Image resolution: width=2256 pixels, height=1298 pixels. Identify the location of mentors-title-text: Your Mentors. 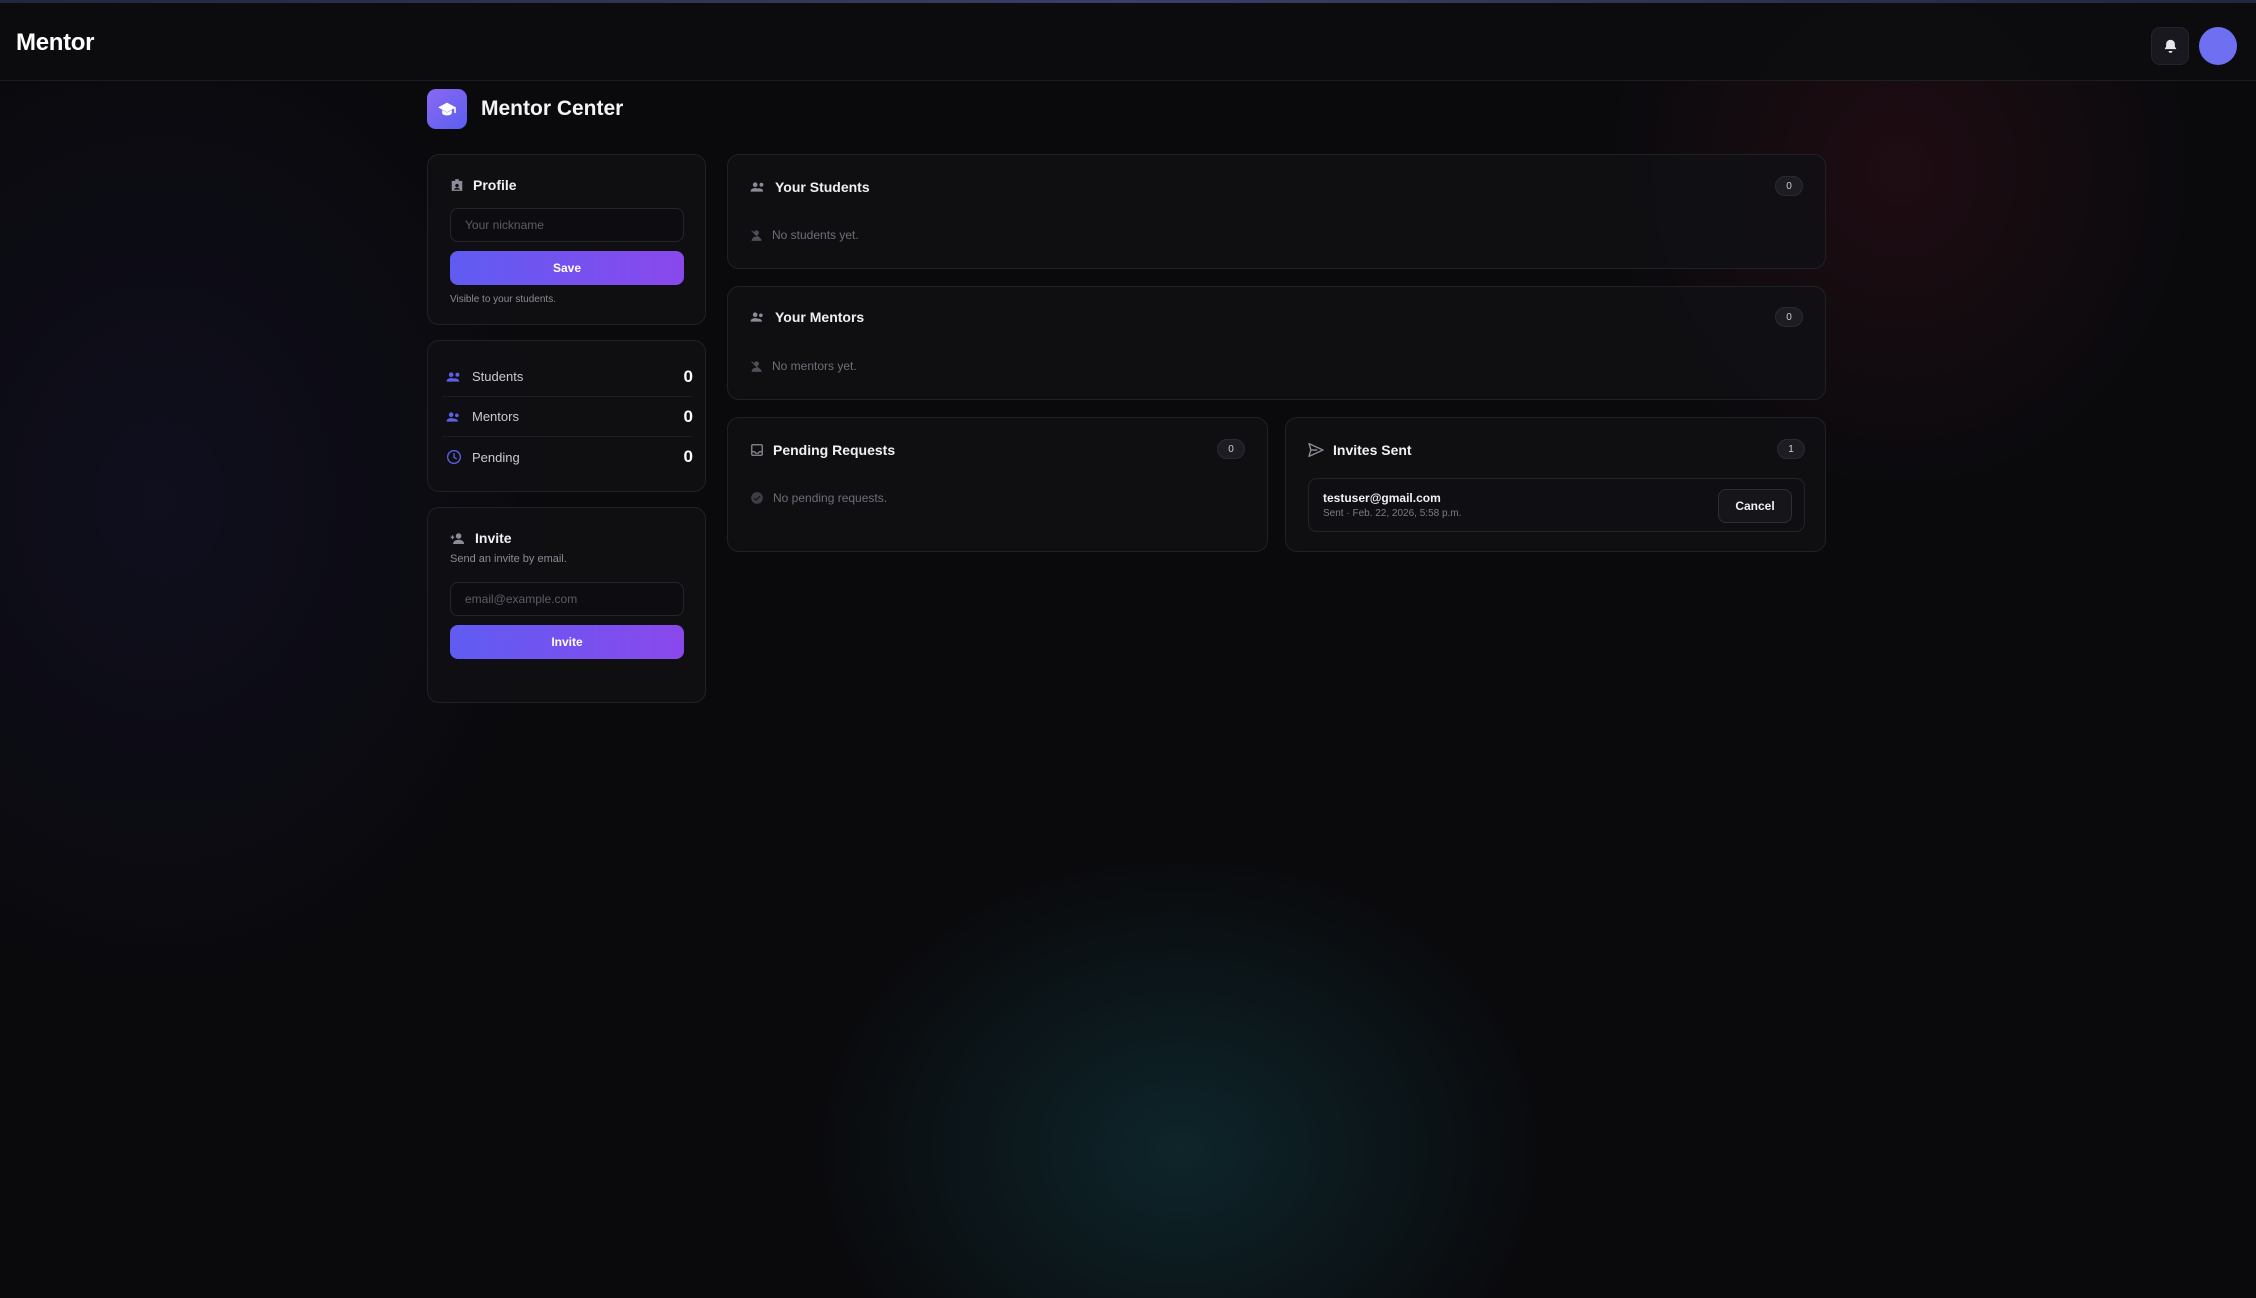
(820, 317).